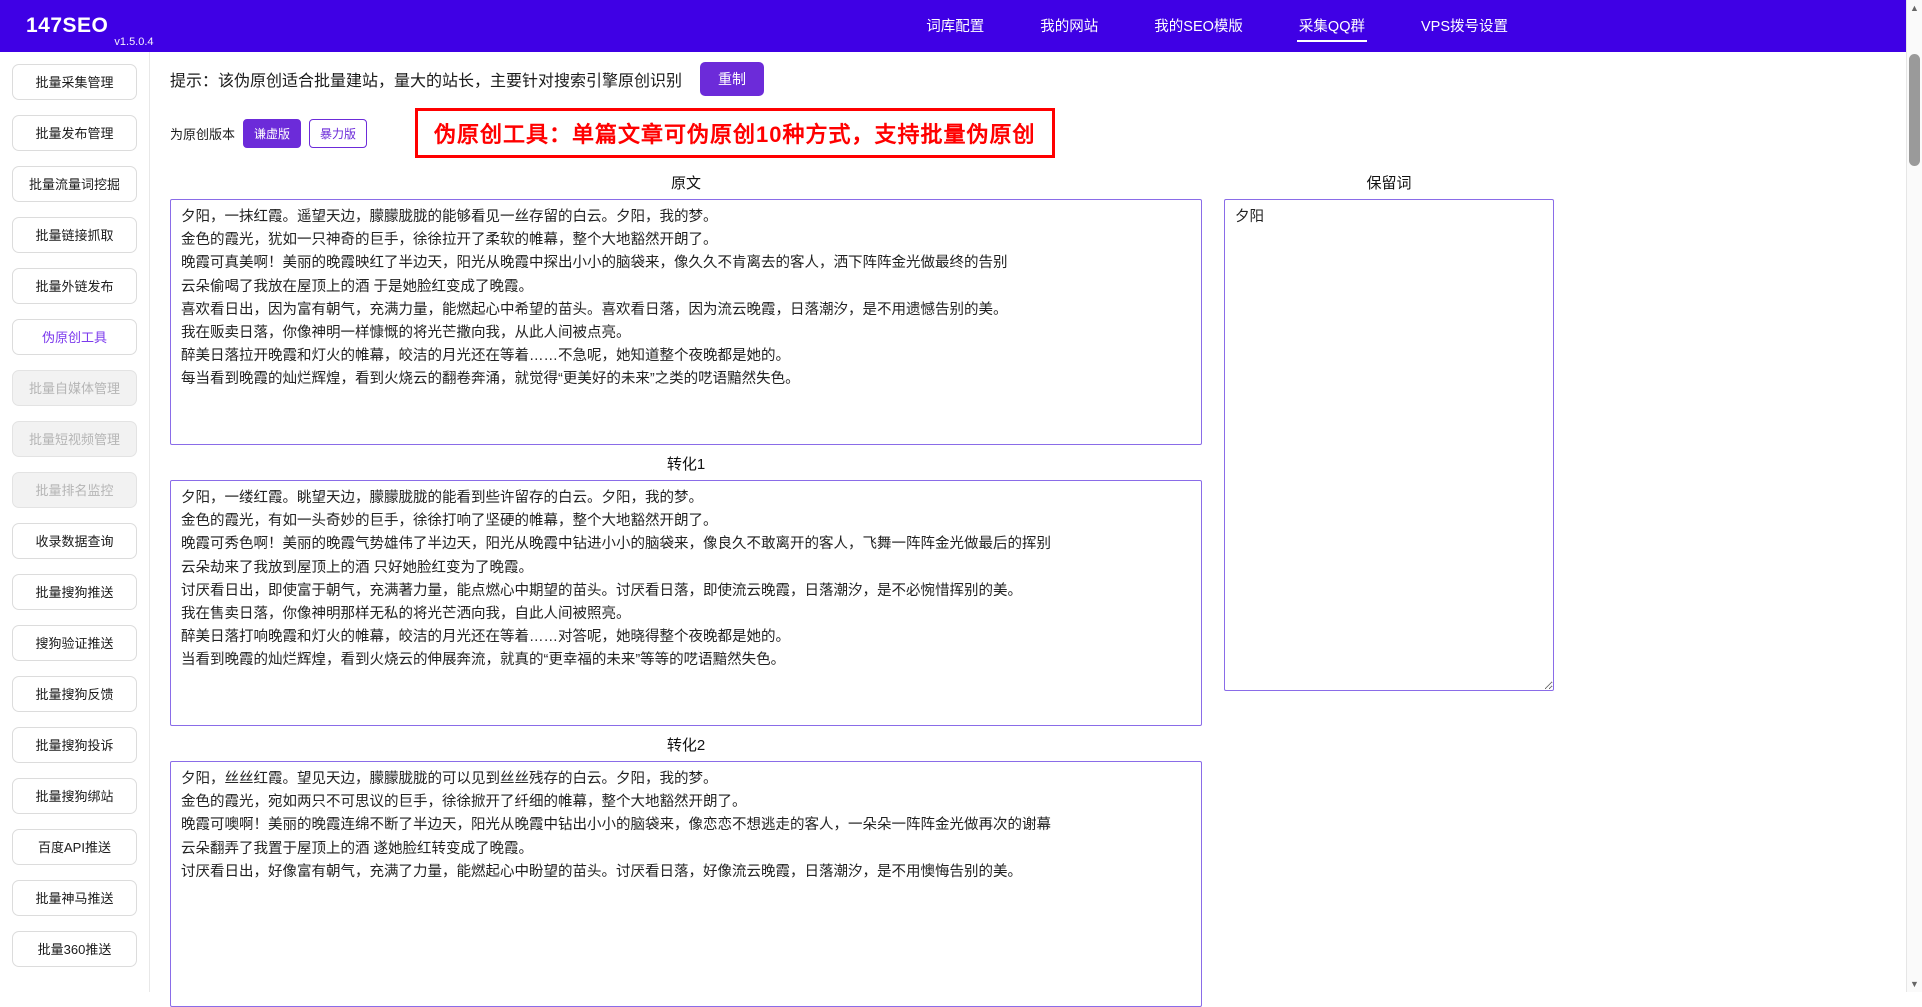 Image resolution: width=1922 pixels, height=1007 pixels. I want to click on keep-words-column: 保留词 夕阳, so click(1389, 427).